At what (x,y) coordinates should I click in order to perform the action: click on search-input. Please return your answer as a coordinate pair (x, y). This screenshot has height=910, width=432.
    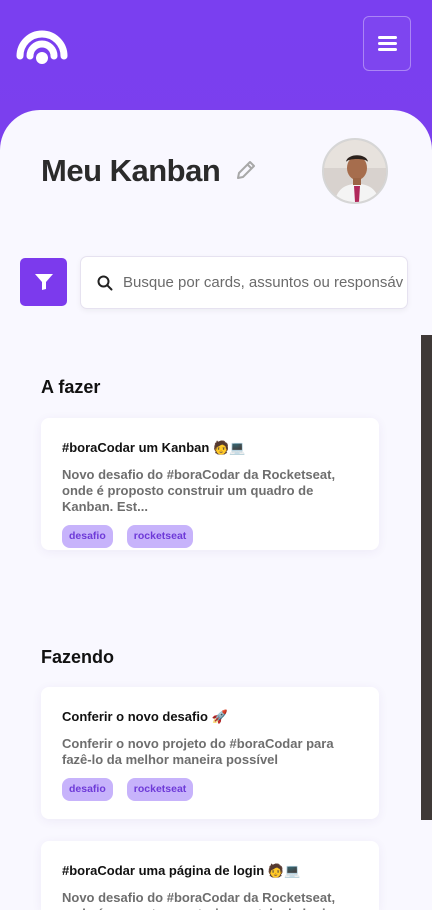
    Looking at the image, I should click on (263, 282).